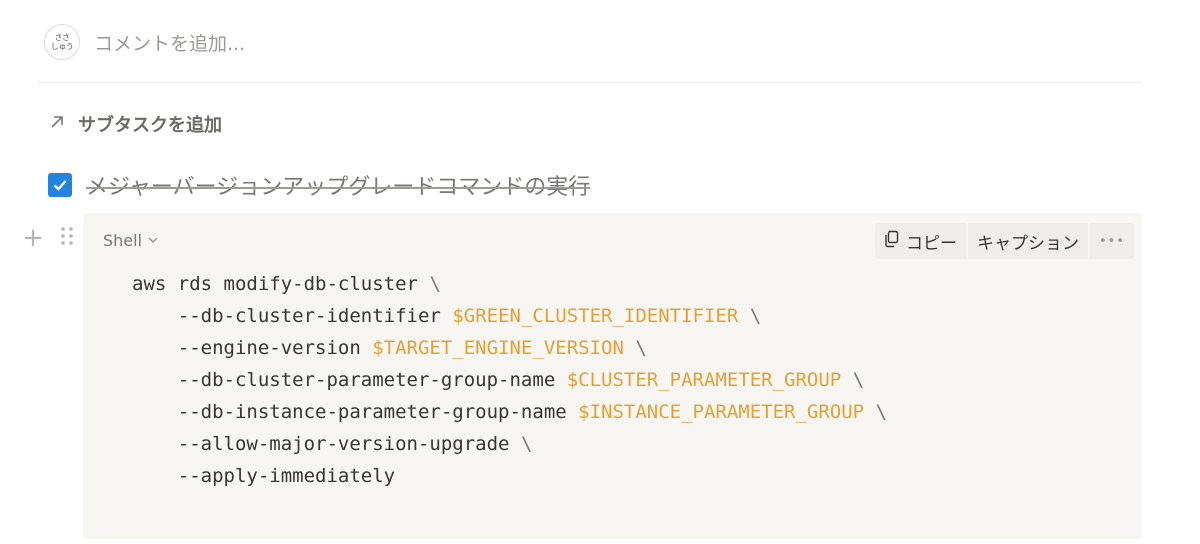  Describe the element at coordinates (721, 412) in the screenshot. I see `code-variable: $INSTANCE_PARAMETER_GROUP` at that location.